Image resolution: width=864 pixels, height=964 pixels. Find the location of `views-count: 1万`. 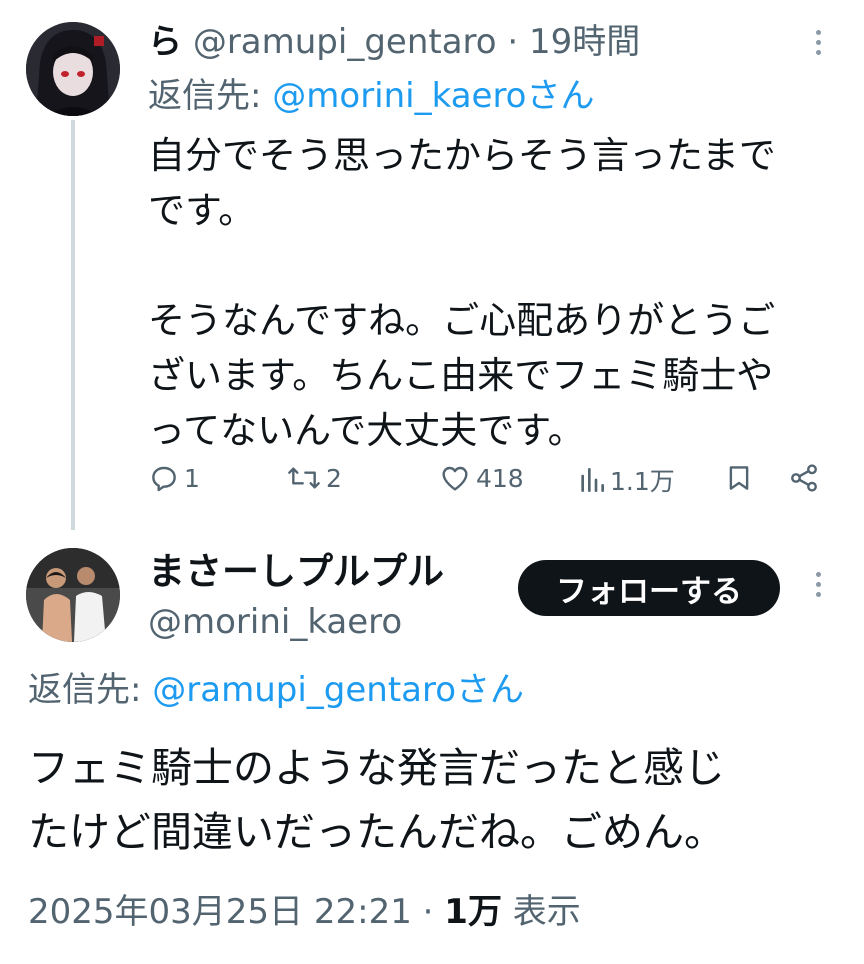

views-count: 1万 is located at coordinates (473, 912).